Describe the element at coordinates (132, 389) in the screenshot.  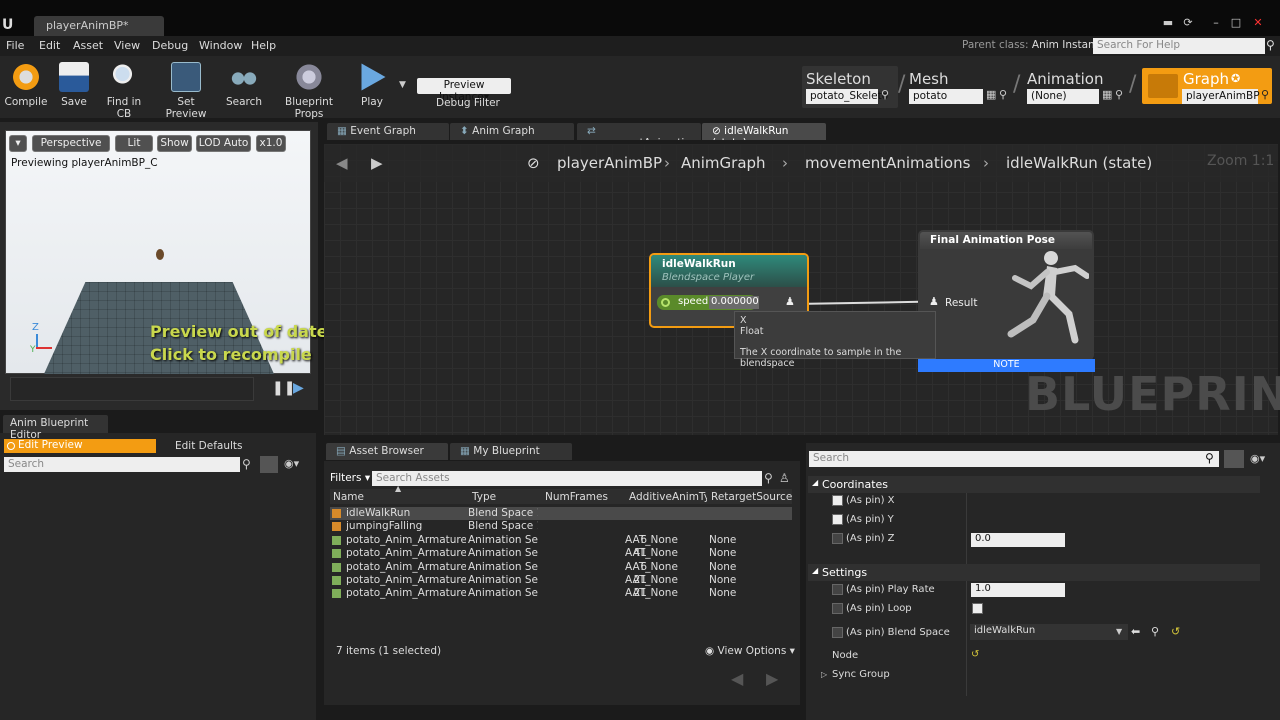
I see `timeline-scrubber` at that location.